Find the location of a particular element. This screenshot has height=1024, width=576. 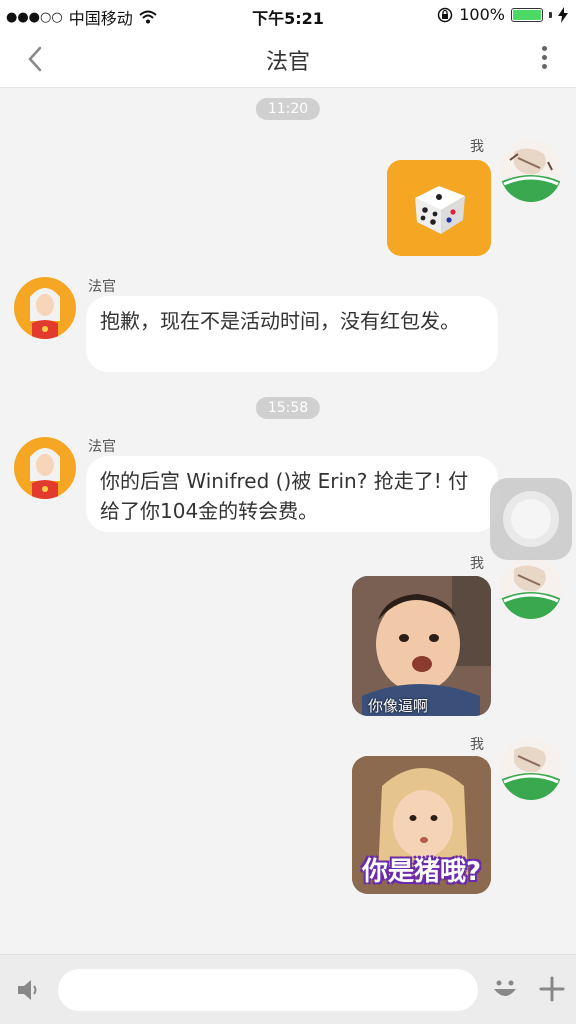

sticker-message: 你是猪哦? is located at coordinates (421, 825).